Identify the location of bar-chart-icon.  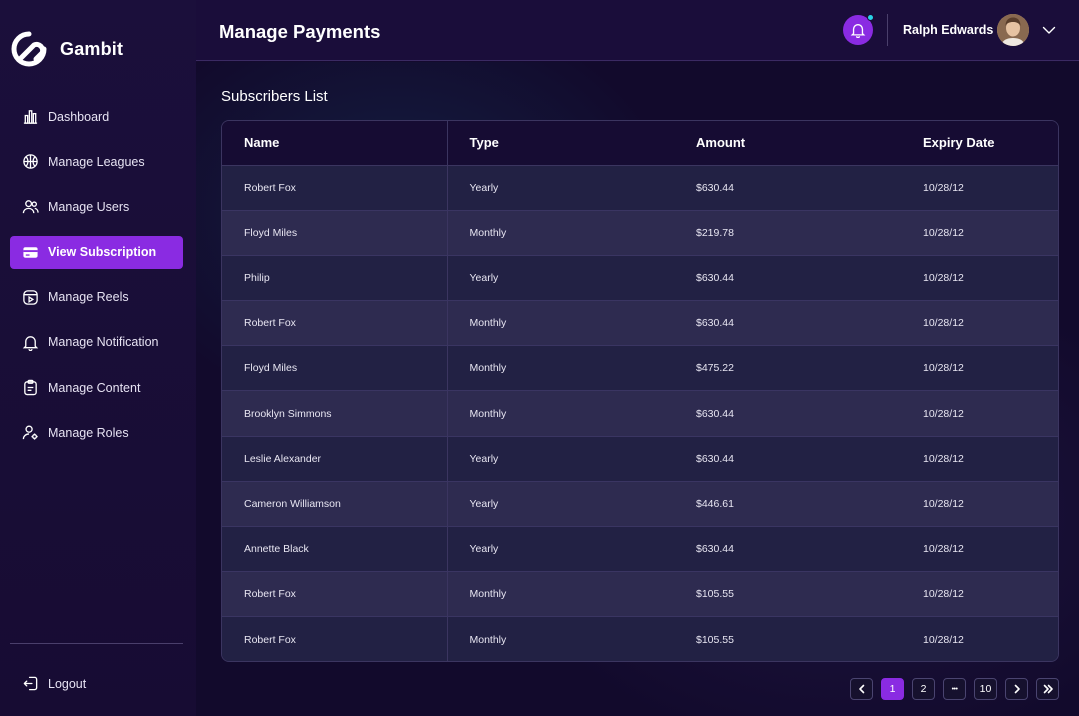
(30, 117).